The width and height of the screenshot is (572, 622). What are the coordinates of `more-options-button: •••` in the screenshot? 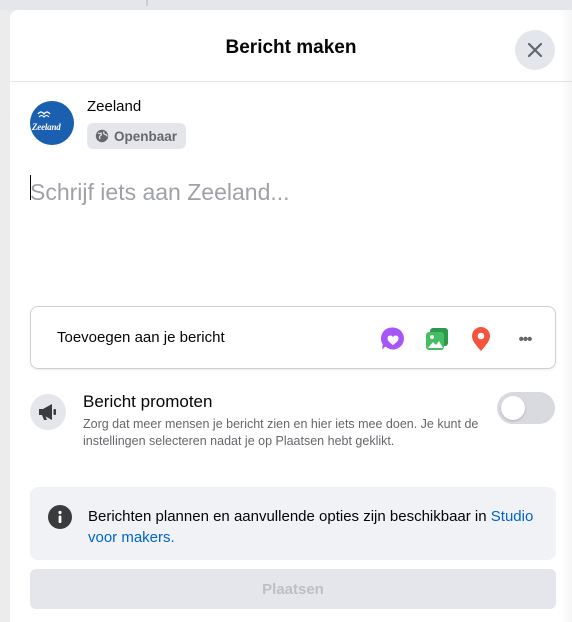 It's located at (525, 339).